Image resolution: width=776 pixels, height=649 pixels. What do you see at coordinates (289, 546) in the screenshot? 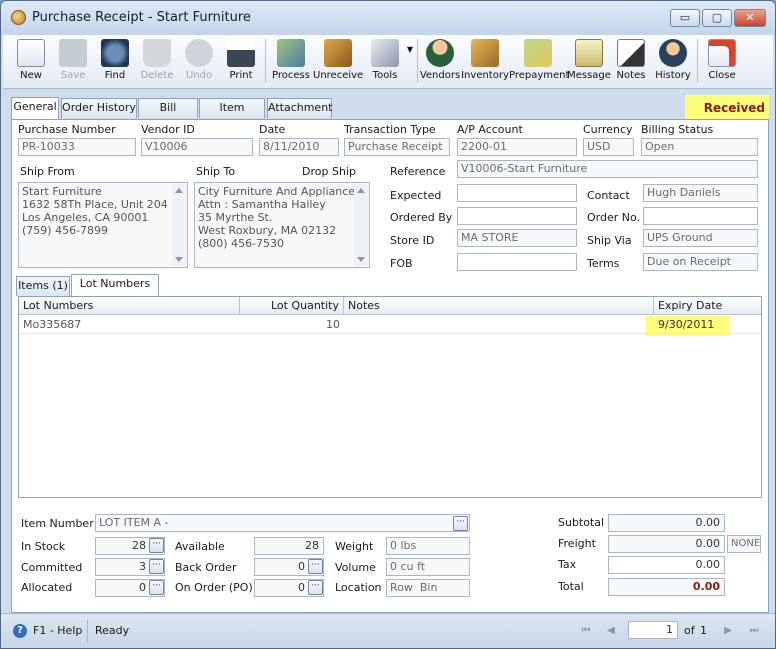
I see `available-field: 28` at bounding box center [289, 546].